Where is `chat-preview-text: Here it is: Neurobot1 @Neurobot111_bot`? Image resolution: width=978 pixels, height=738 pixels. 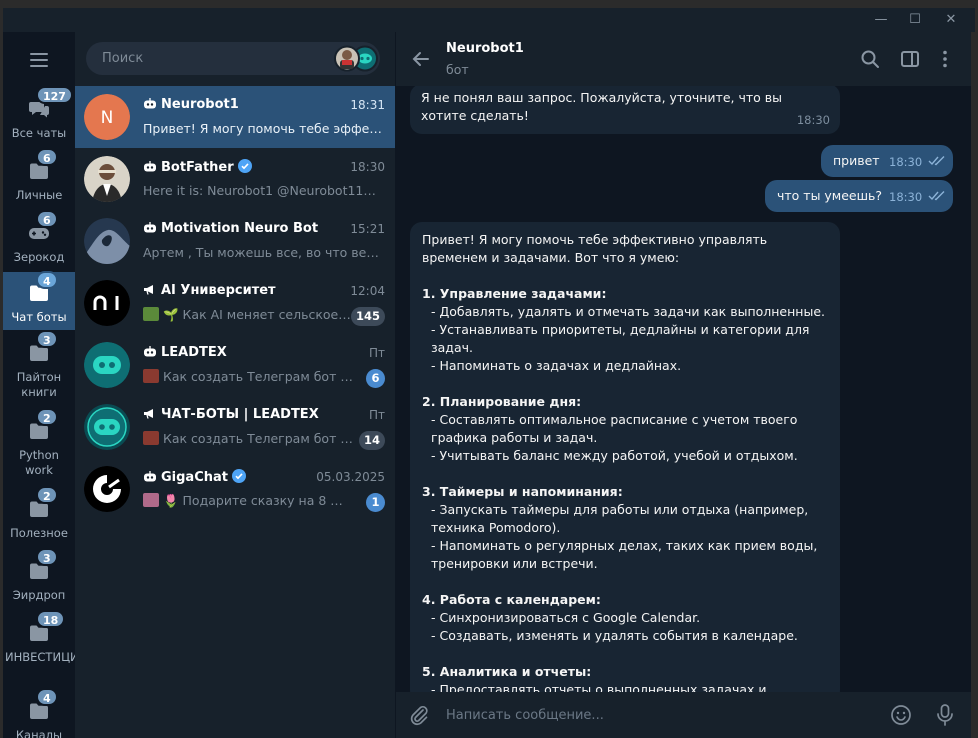 chat-preview-text: Here it is: Neurobot1 @Neurobot111_bot is located at coordinates (263, 190).